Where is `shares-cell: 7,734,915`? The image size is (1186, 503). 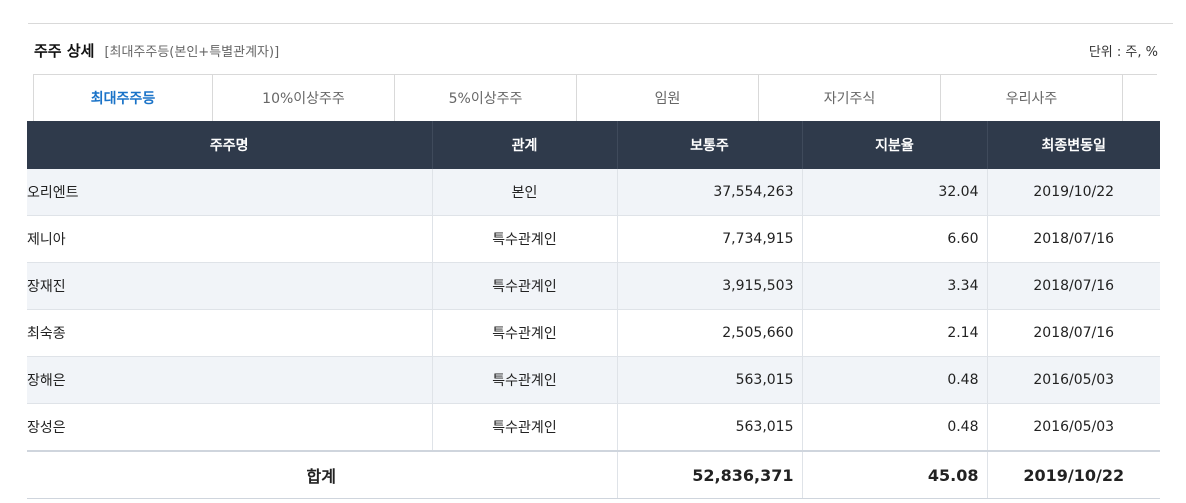 shares-cell: 7,734,915 is located at coordinates (710, 239).